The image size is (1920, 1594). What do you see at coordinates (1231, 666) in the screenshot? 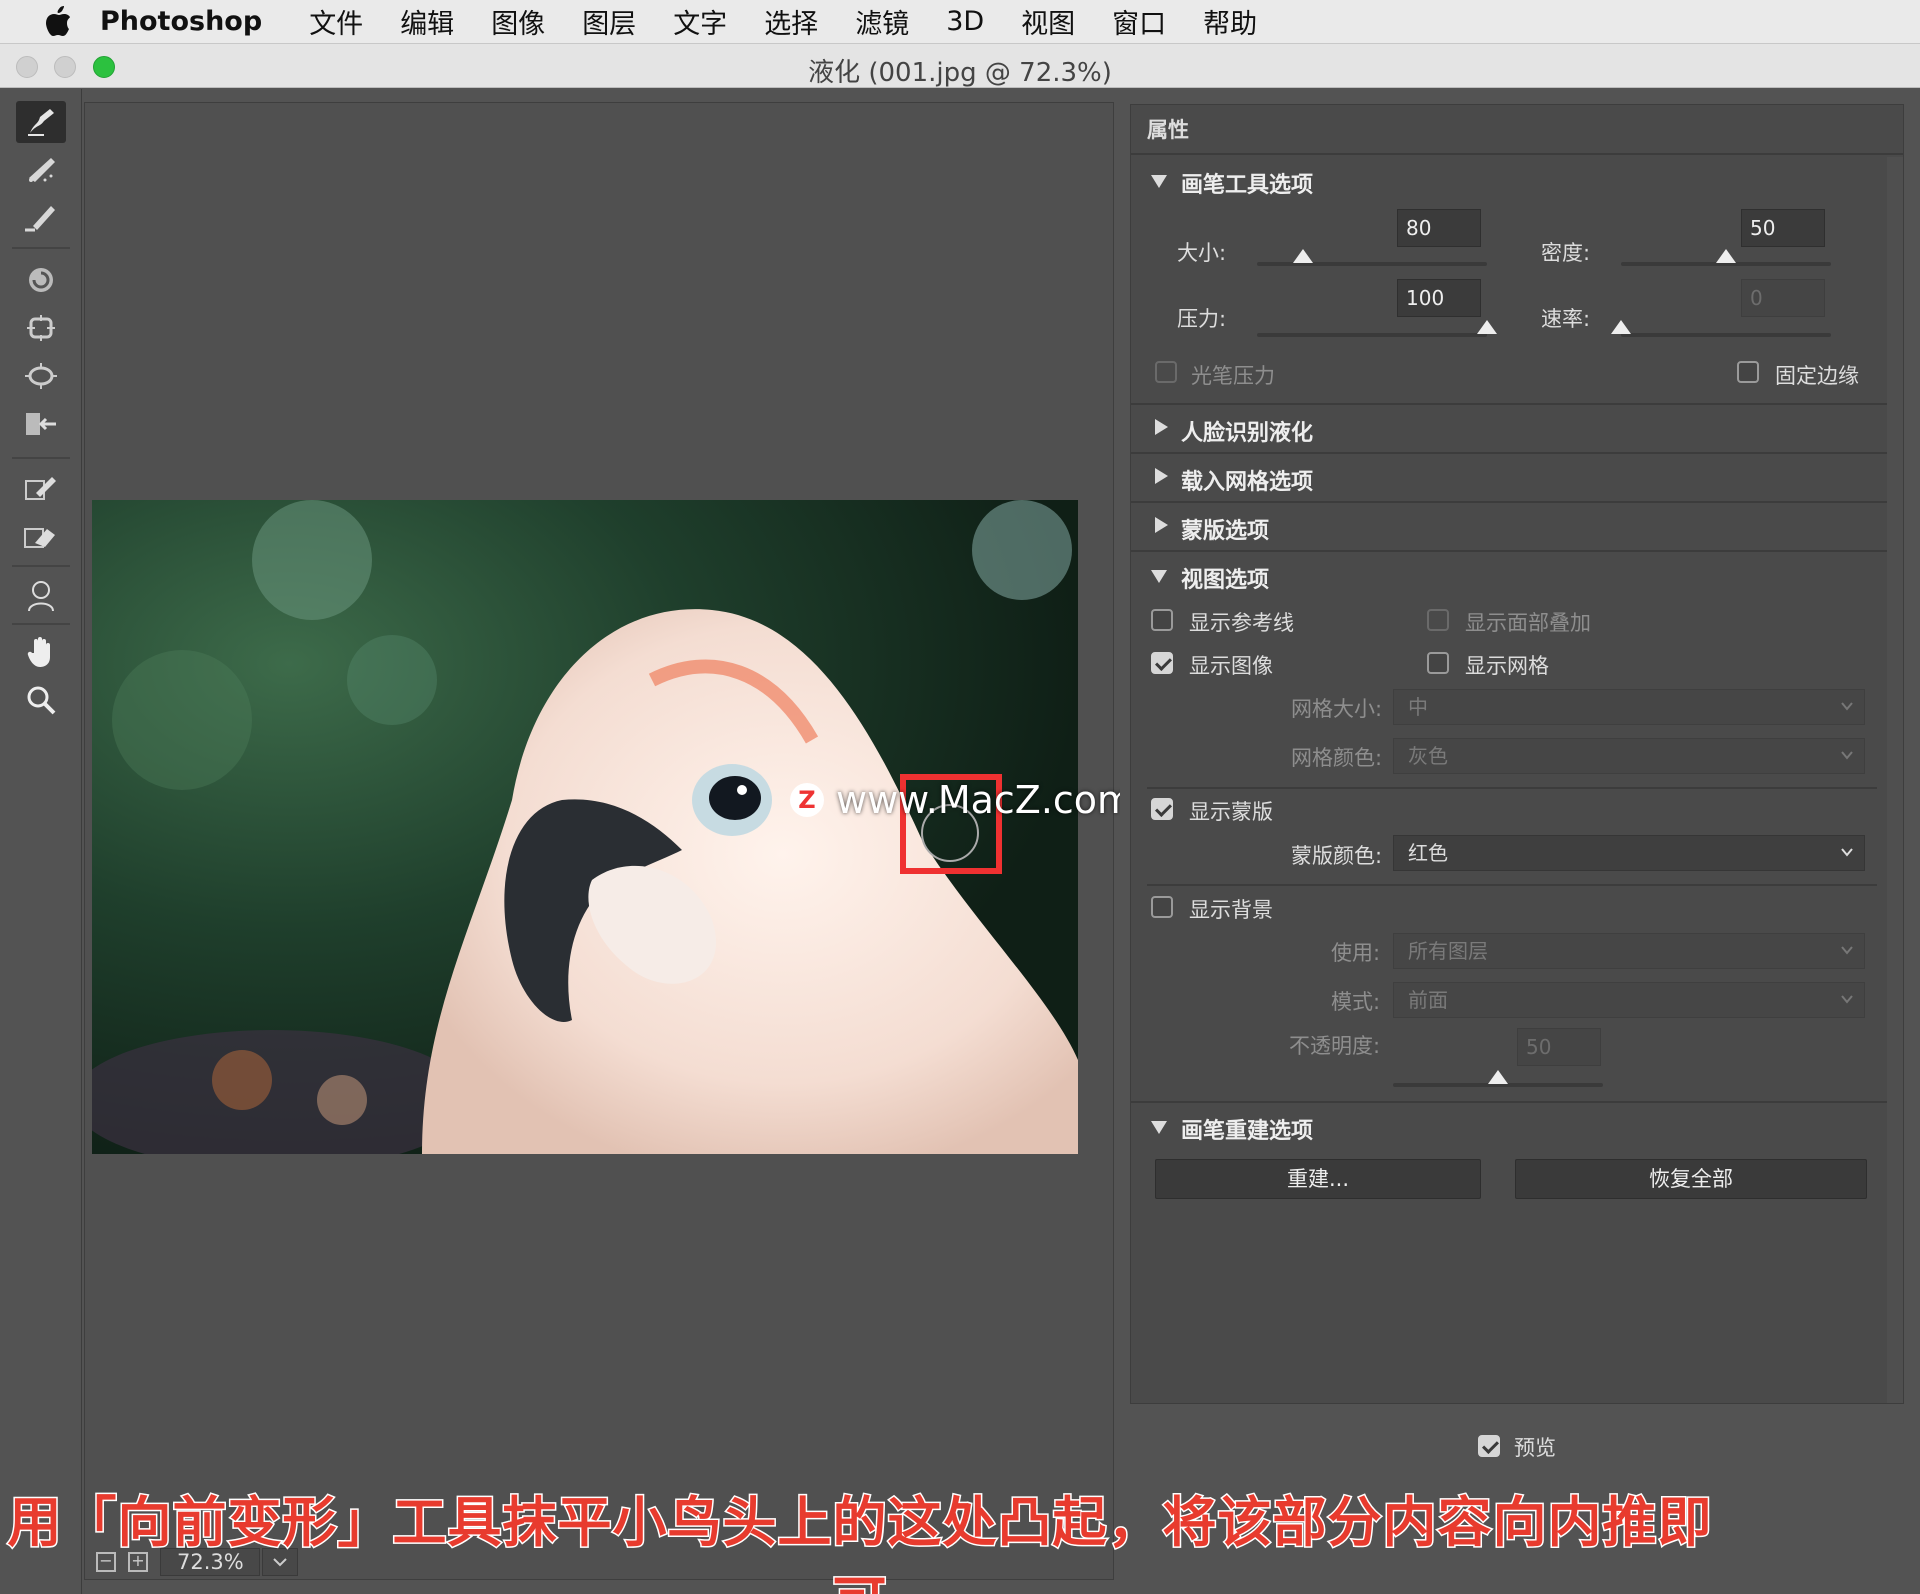
I see `show-image-label: 显示图像` at bounding box center [1231, 666].